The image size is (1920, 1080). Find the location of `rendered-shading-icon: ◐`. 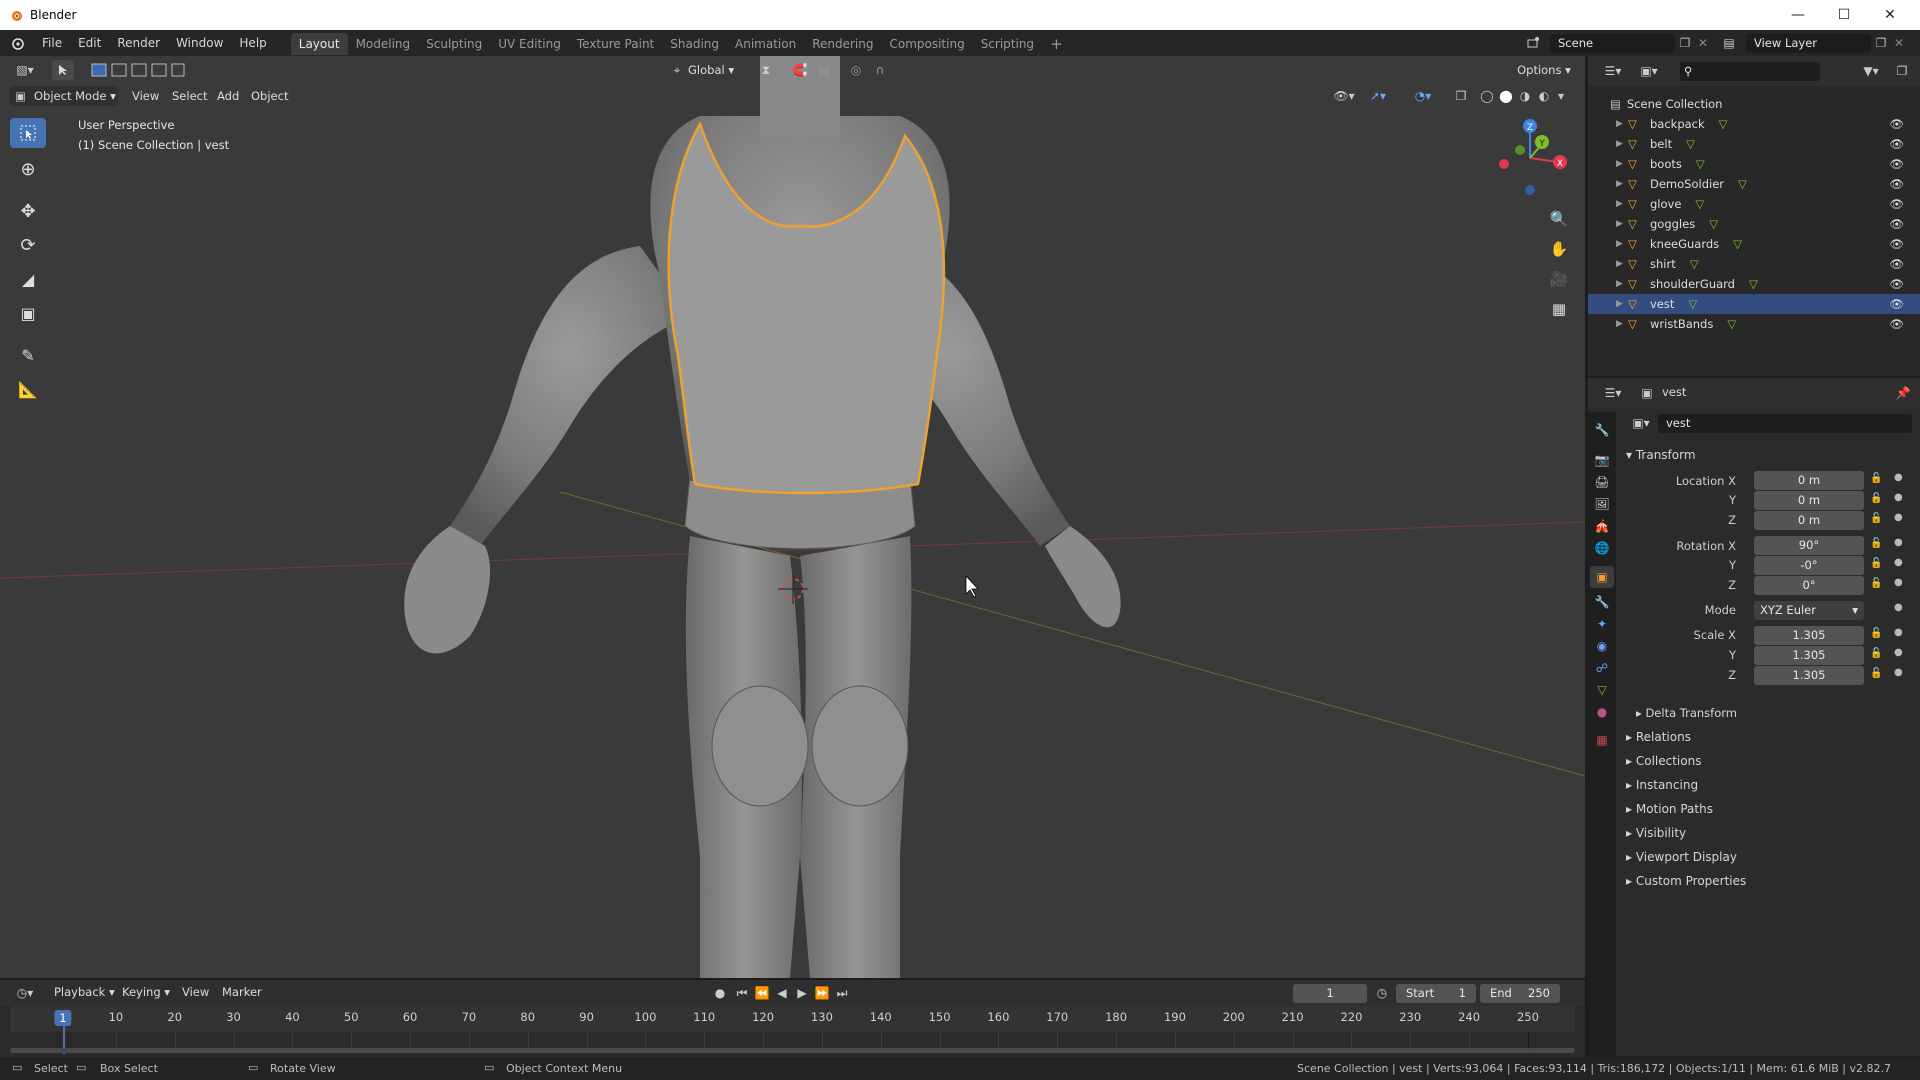

rendered-shading-icon: ◐ is located at coordinates (1544, 96).